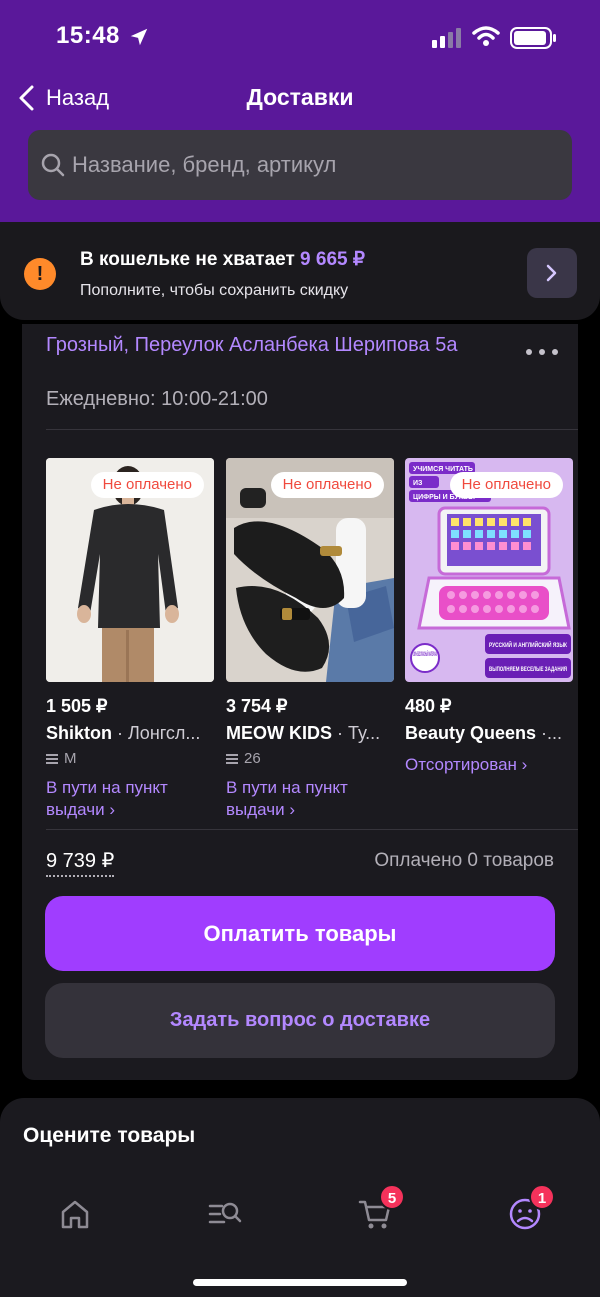 This screenshot has width=600, height=1297. Describe the element at coordinates (157, 399) in the screenshot. I see `pickup-hours: Ежедневно: 10:00-21:00` at that location.